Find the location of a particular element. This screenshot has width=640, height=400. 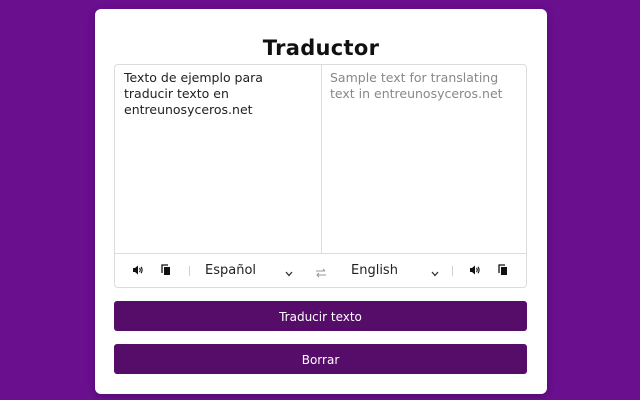

source-language-select: Español is located at coordinates (251, 271).